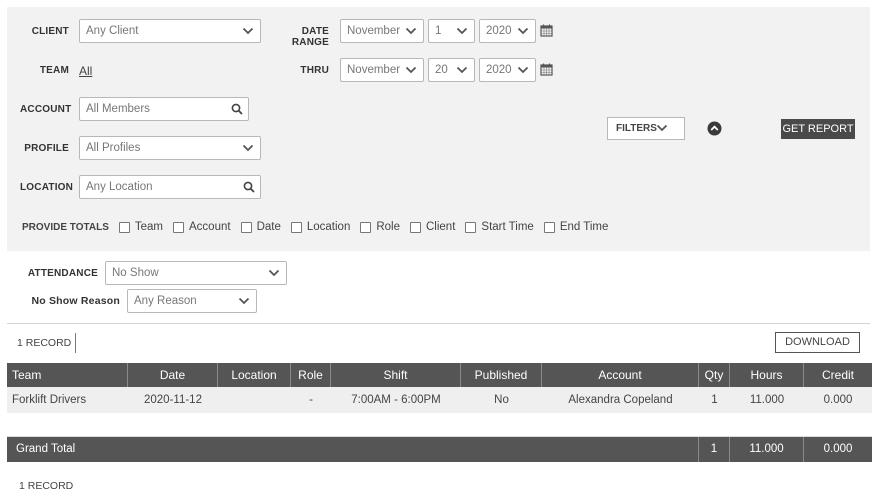  I want to click on no-show-reason-label: No Show Reason, so click(75, 301).